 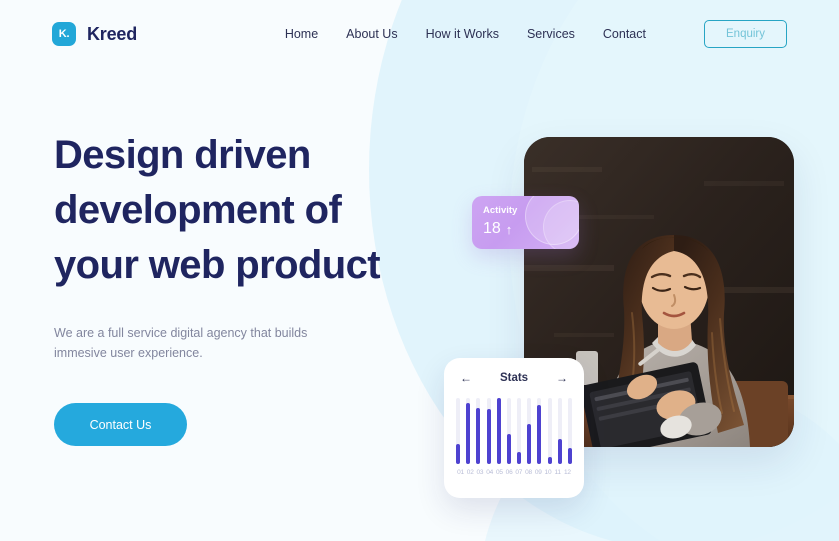 What do you see at coordinates (470, 472) in the screenshot?
I see `chart-x-label: 02` at bounding box center [470, 472].